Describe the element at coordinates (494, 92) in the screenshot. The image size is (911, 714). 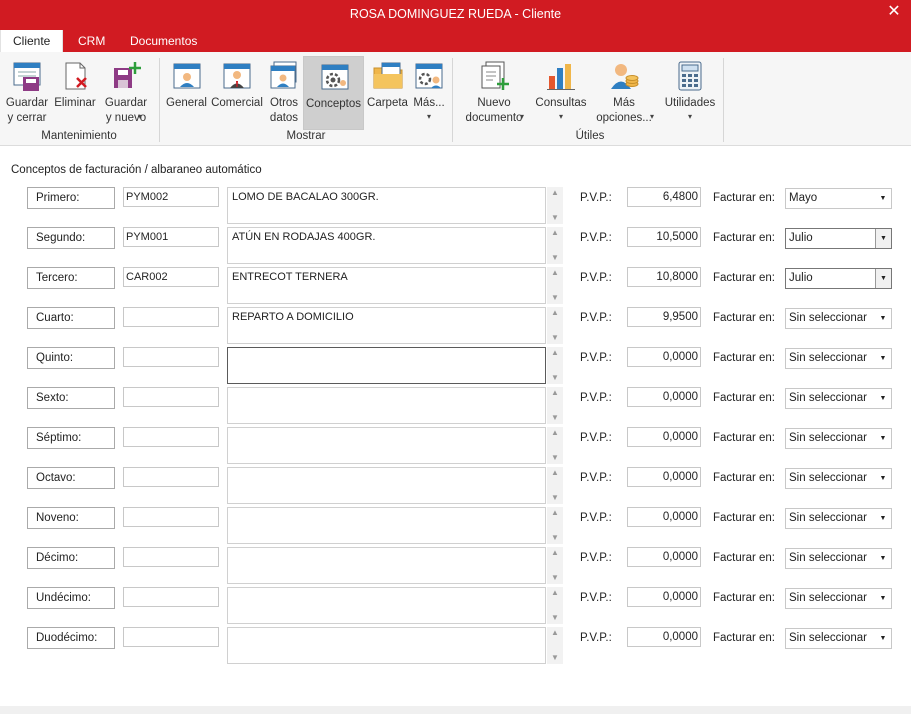
I see `nuevo-documento-button: Nuevo documento ▾` at that location.